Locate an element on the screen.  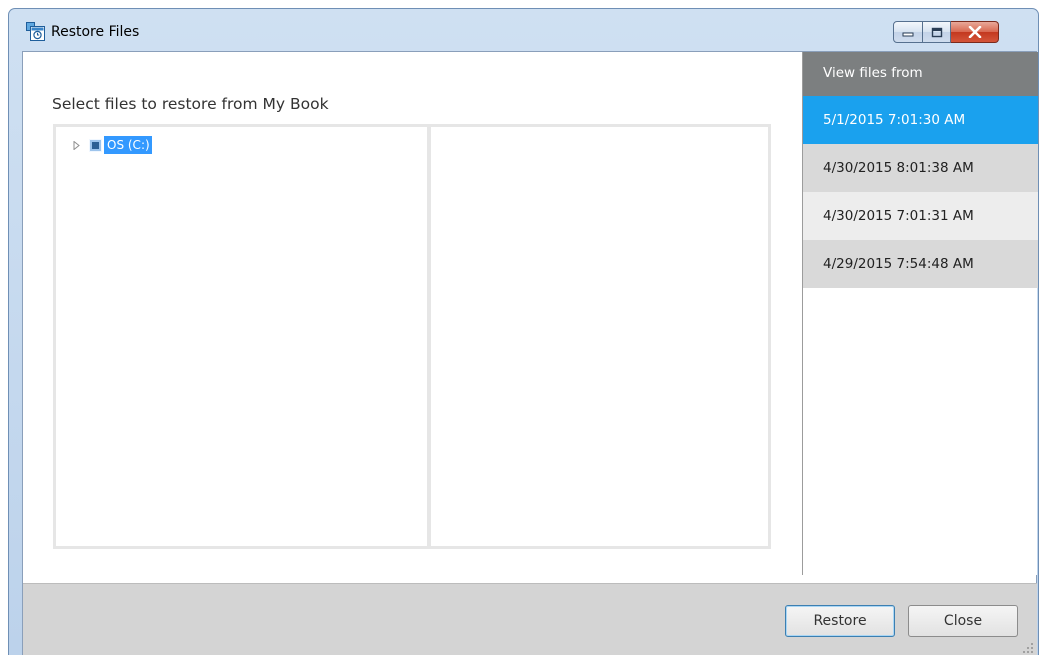
resize-grip-icon is located at coordinates (1028, 648).